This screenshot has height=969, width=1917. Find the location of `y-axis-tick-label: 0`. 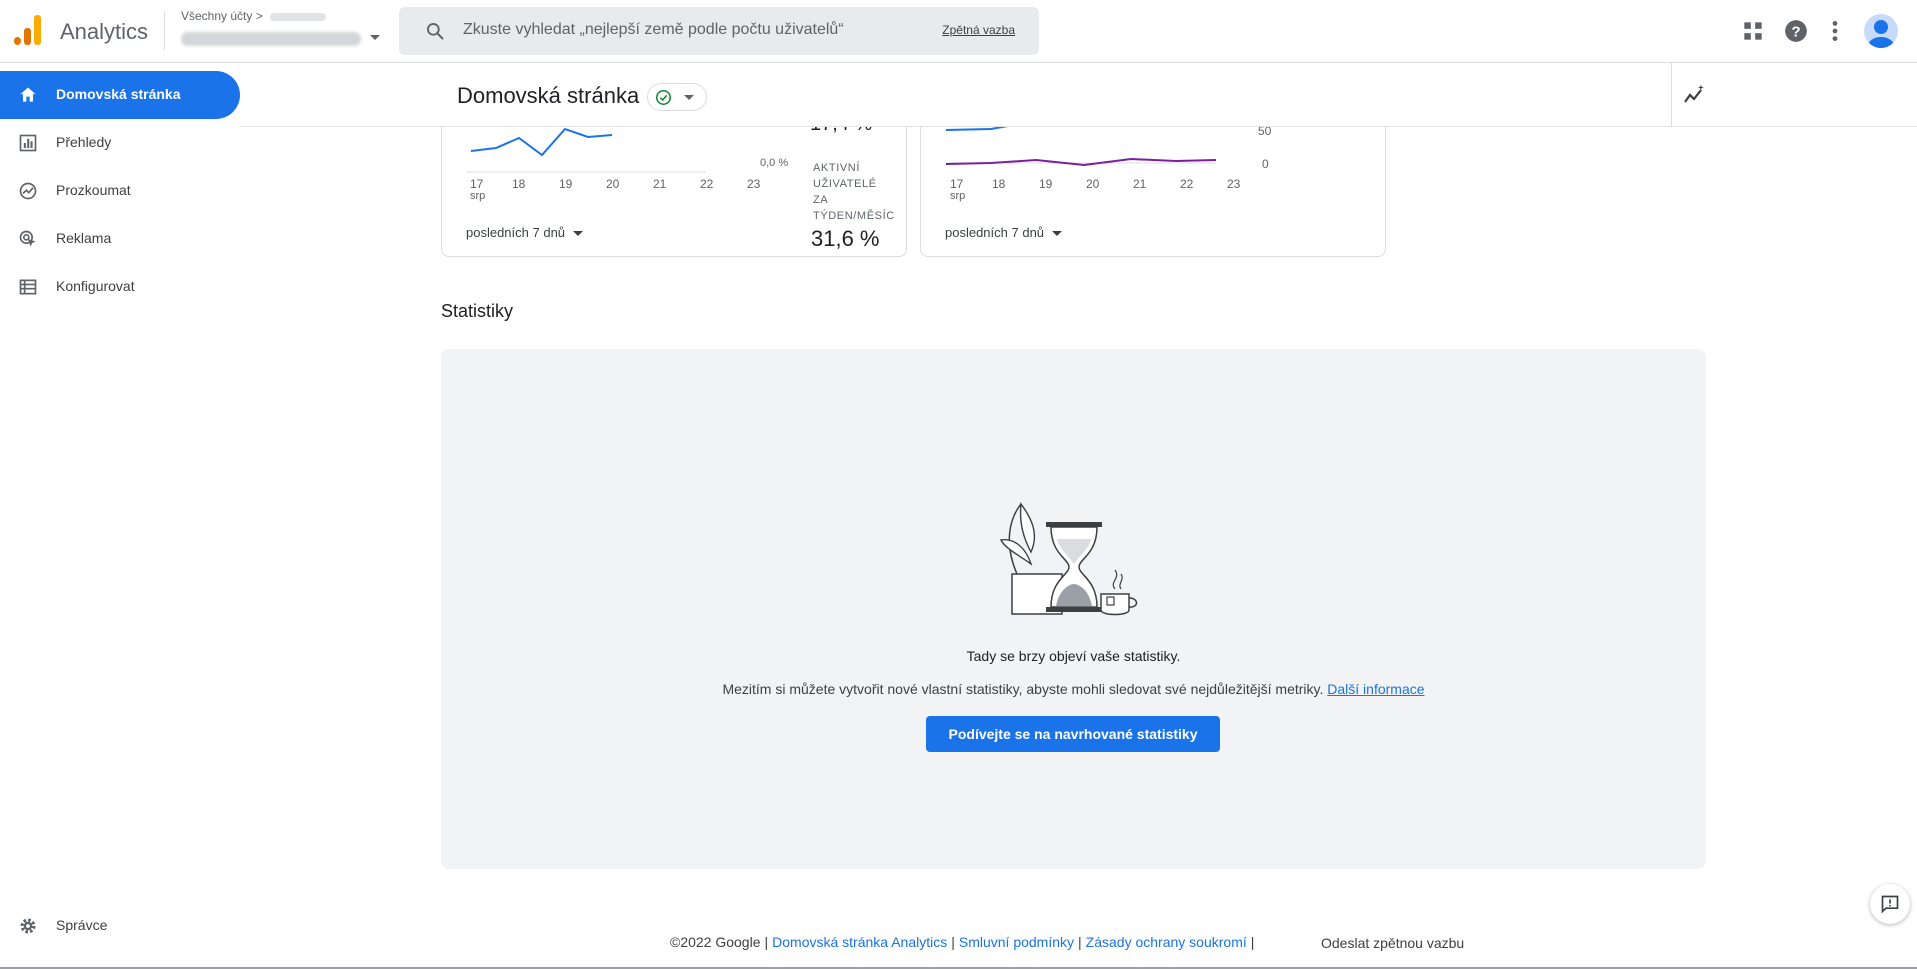

y-axis-tick-label: 0 is located at coordinates (1265, 164).